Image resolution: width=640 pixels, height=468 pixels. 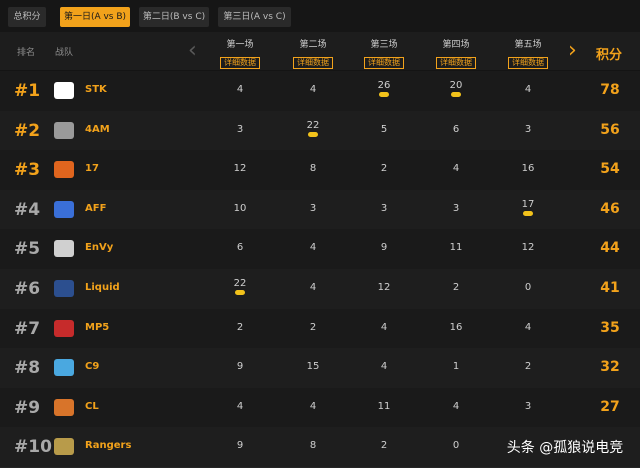 I want to click on round-3-score: 4, so click(x=384, y=327).